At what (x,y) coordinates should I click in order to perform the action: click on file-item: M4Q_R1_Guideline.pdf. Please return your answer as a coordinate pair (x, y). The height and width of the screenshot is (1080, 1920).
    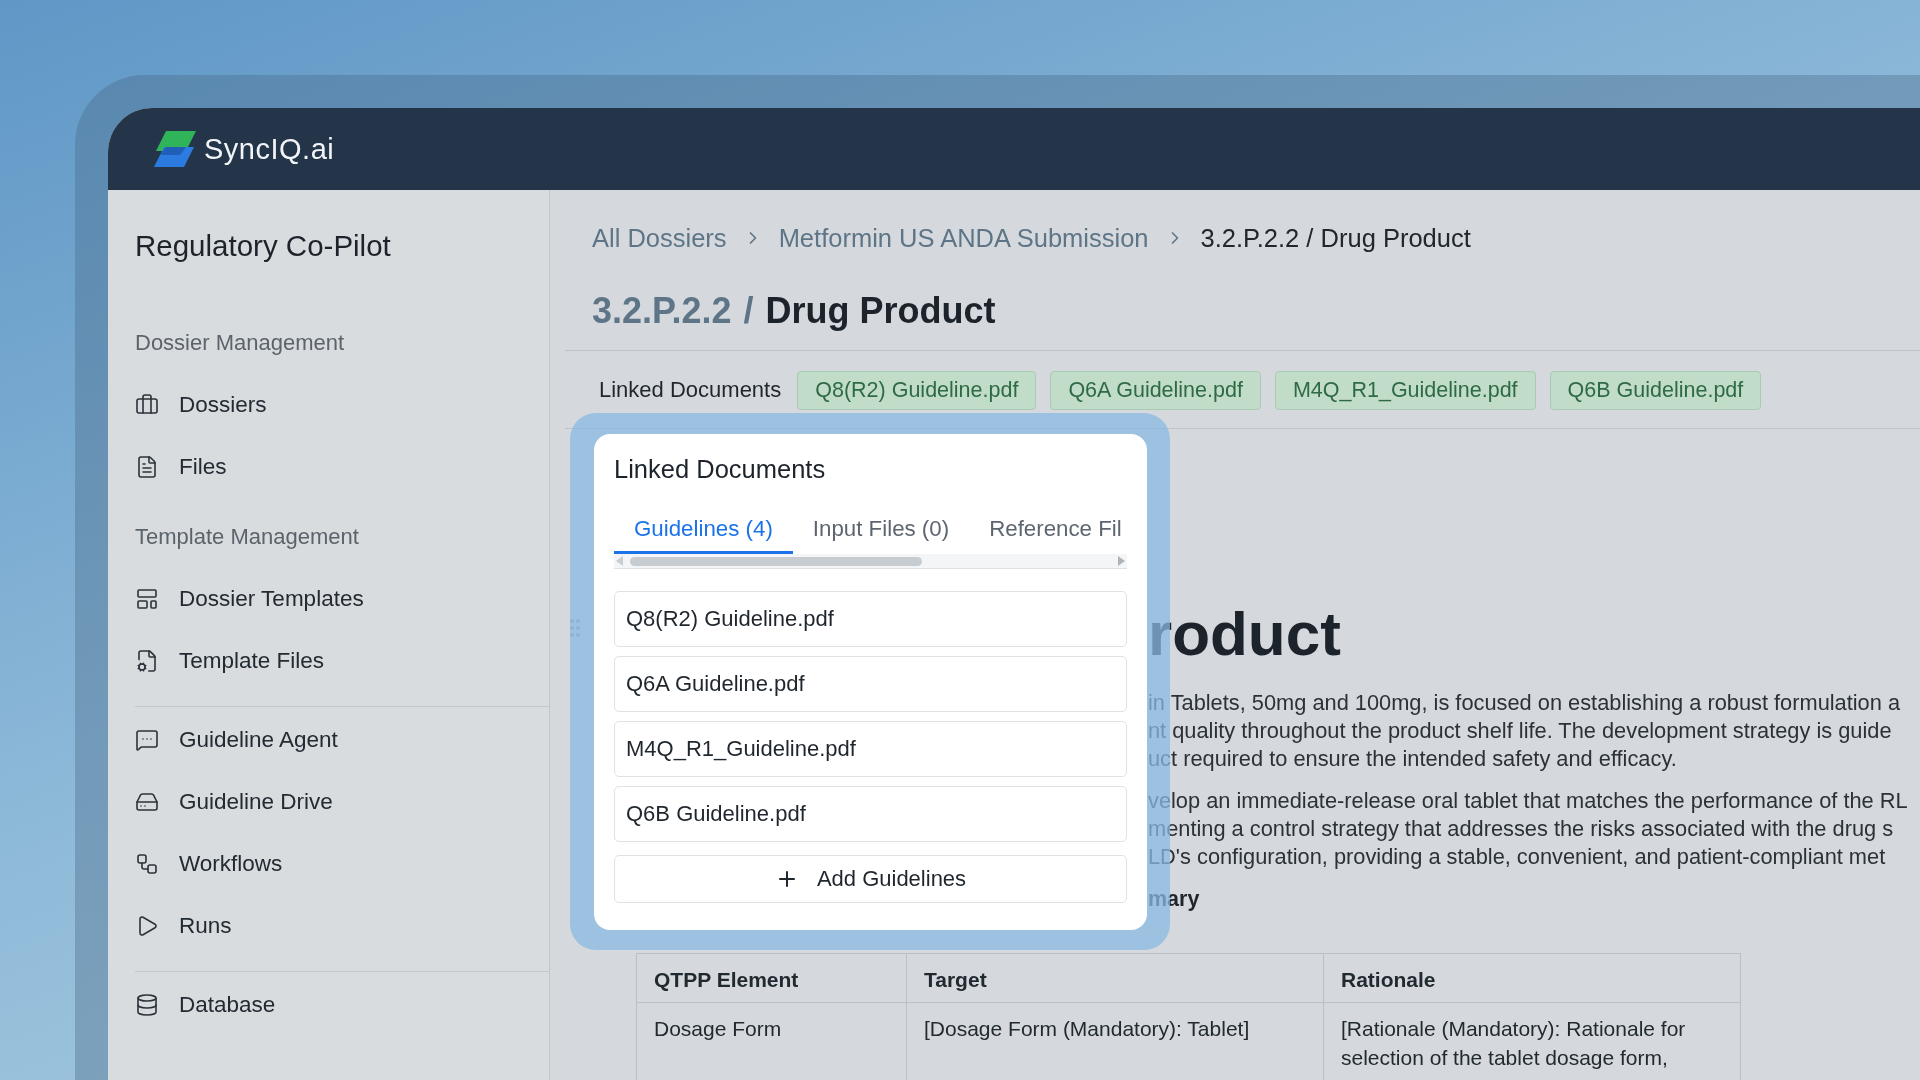
    Looking at the image, I should click on (870, 749).